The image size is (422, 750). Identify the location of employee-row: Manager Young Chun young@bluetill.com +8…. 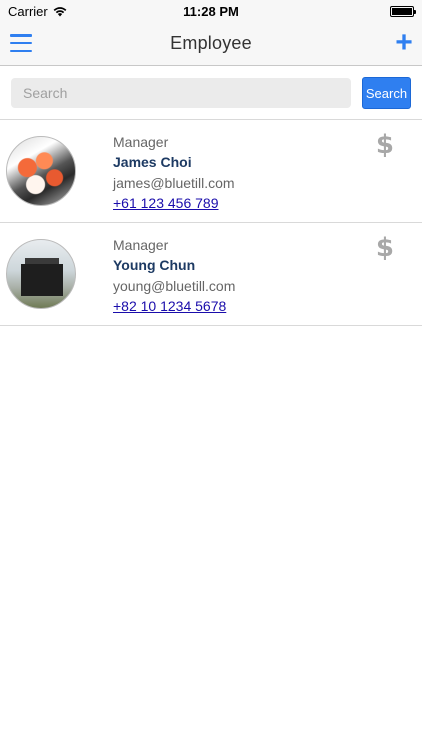
(211, 274).